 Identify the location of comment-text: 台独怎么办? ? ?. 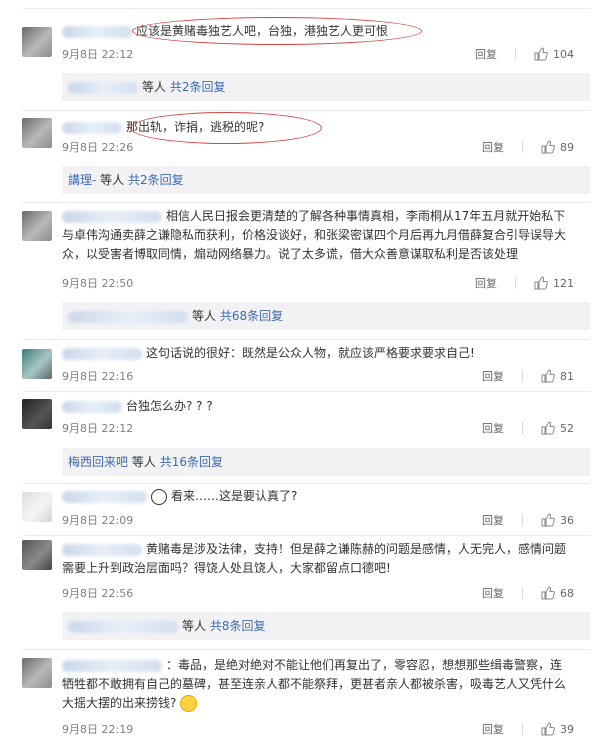
(316, 406).